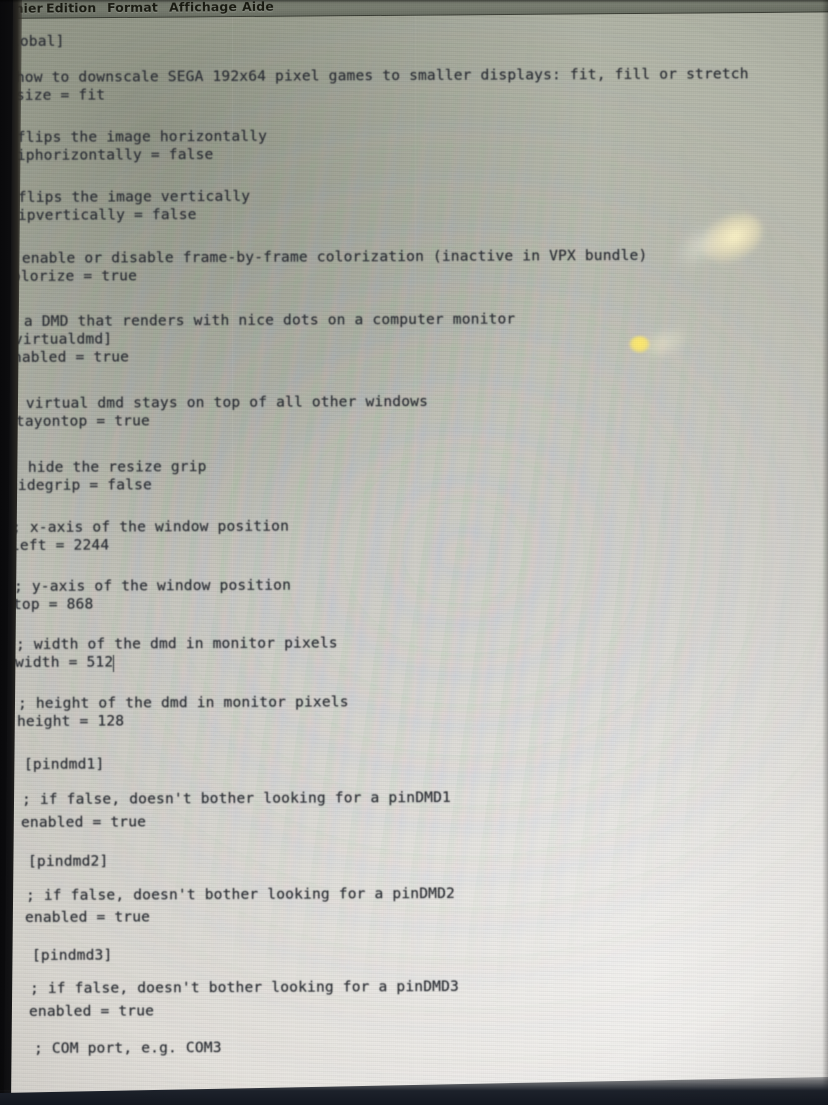  I want to click on document-line: ; width of the dmd in monitor pixels, so click(177, 644).